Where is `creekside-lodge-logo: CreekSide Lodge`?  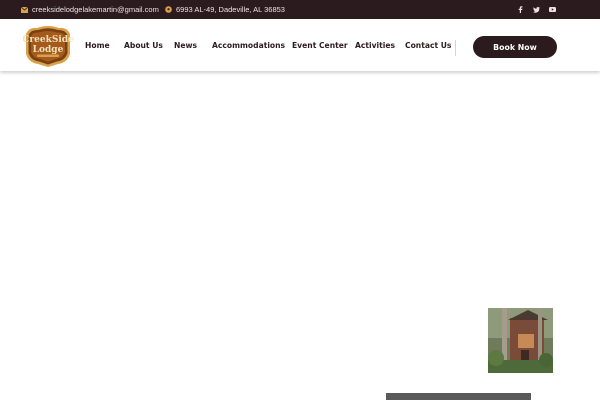 creekside-lodge-logo: CreekSide Lodge is located at coordinates (48, 46).